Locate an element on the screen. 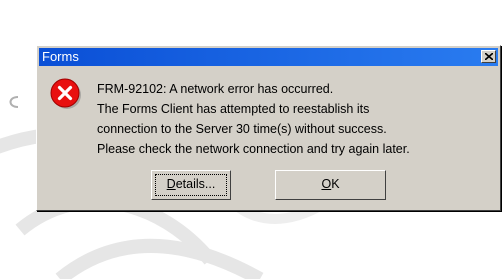 This screenshot has width=504, height=279. focus-rectangle is located at coordinates (191, 185).